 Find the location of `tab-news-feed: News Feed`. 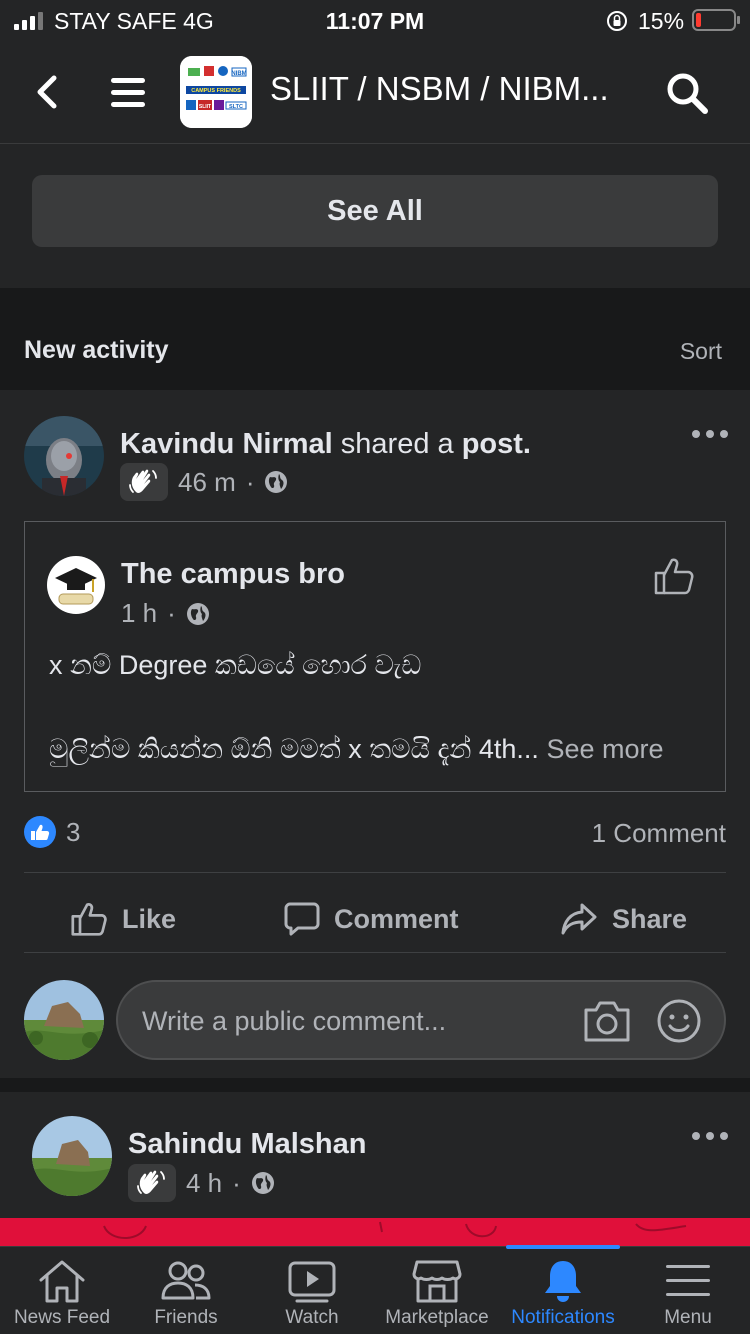

tab-news-feed: News Feed is located at coordinates (62, 1290).